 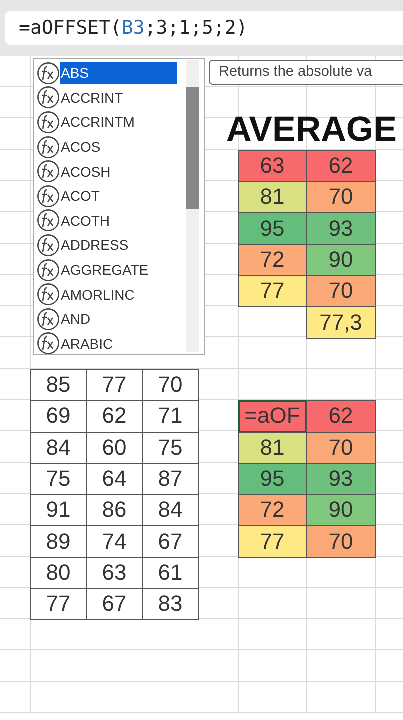 I want to click on function-option: ACOSH, so click(x=85, y=171).